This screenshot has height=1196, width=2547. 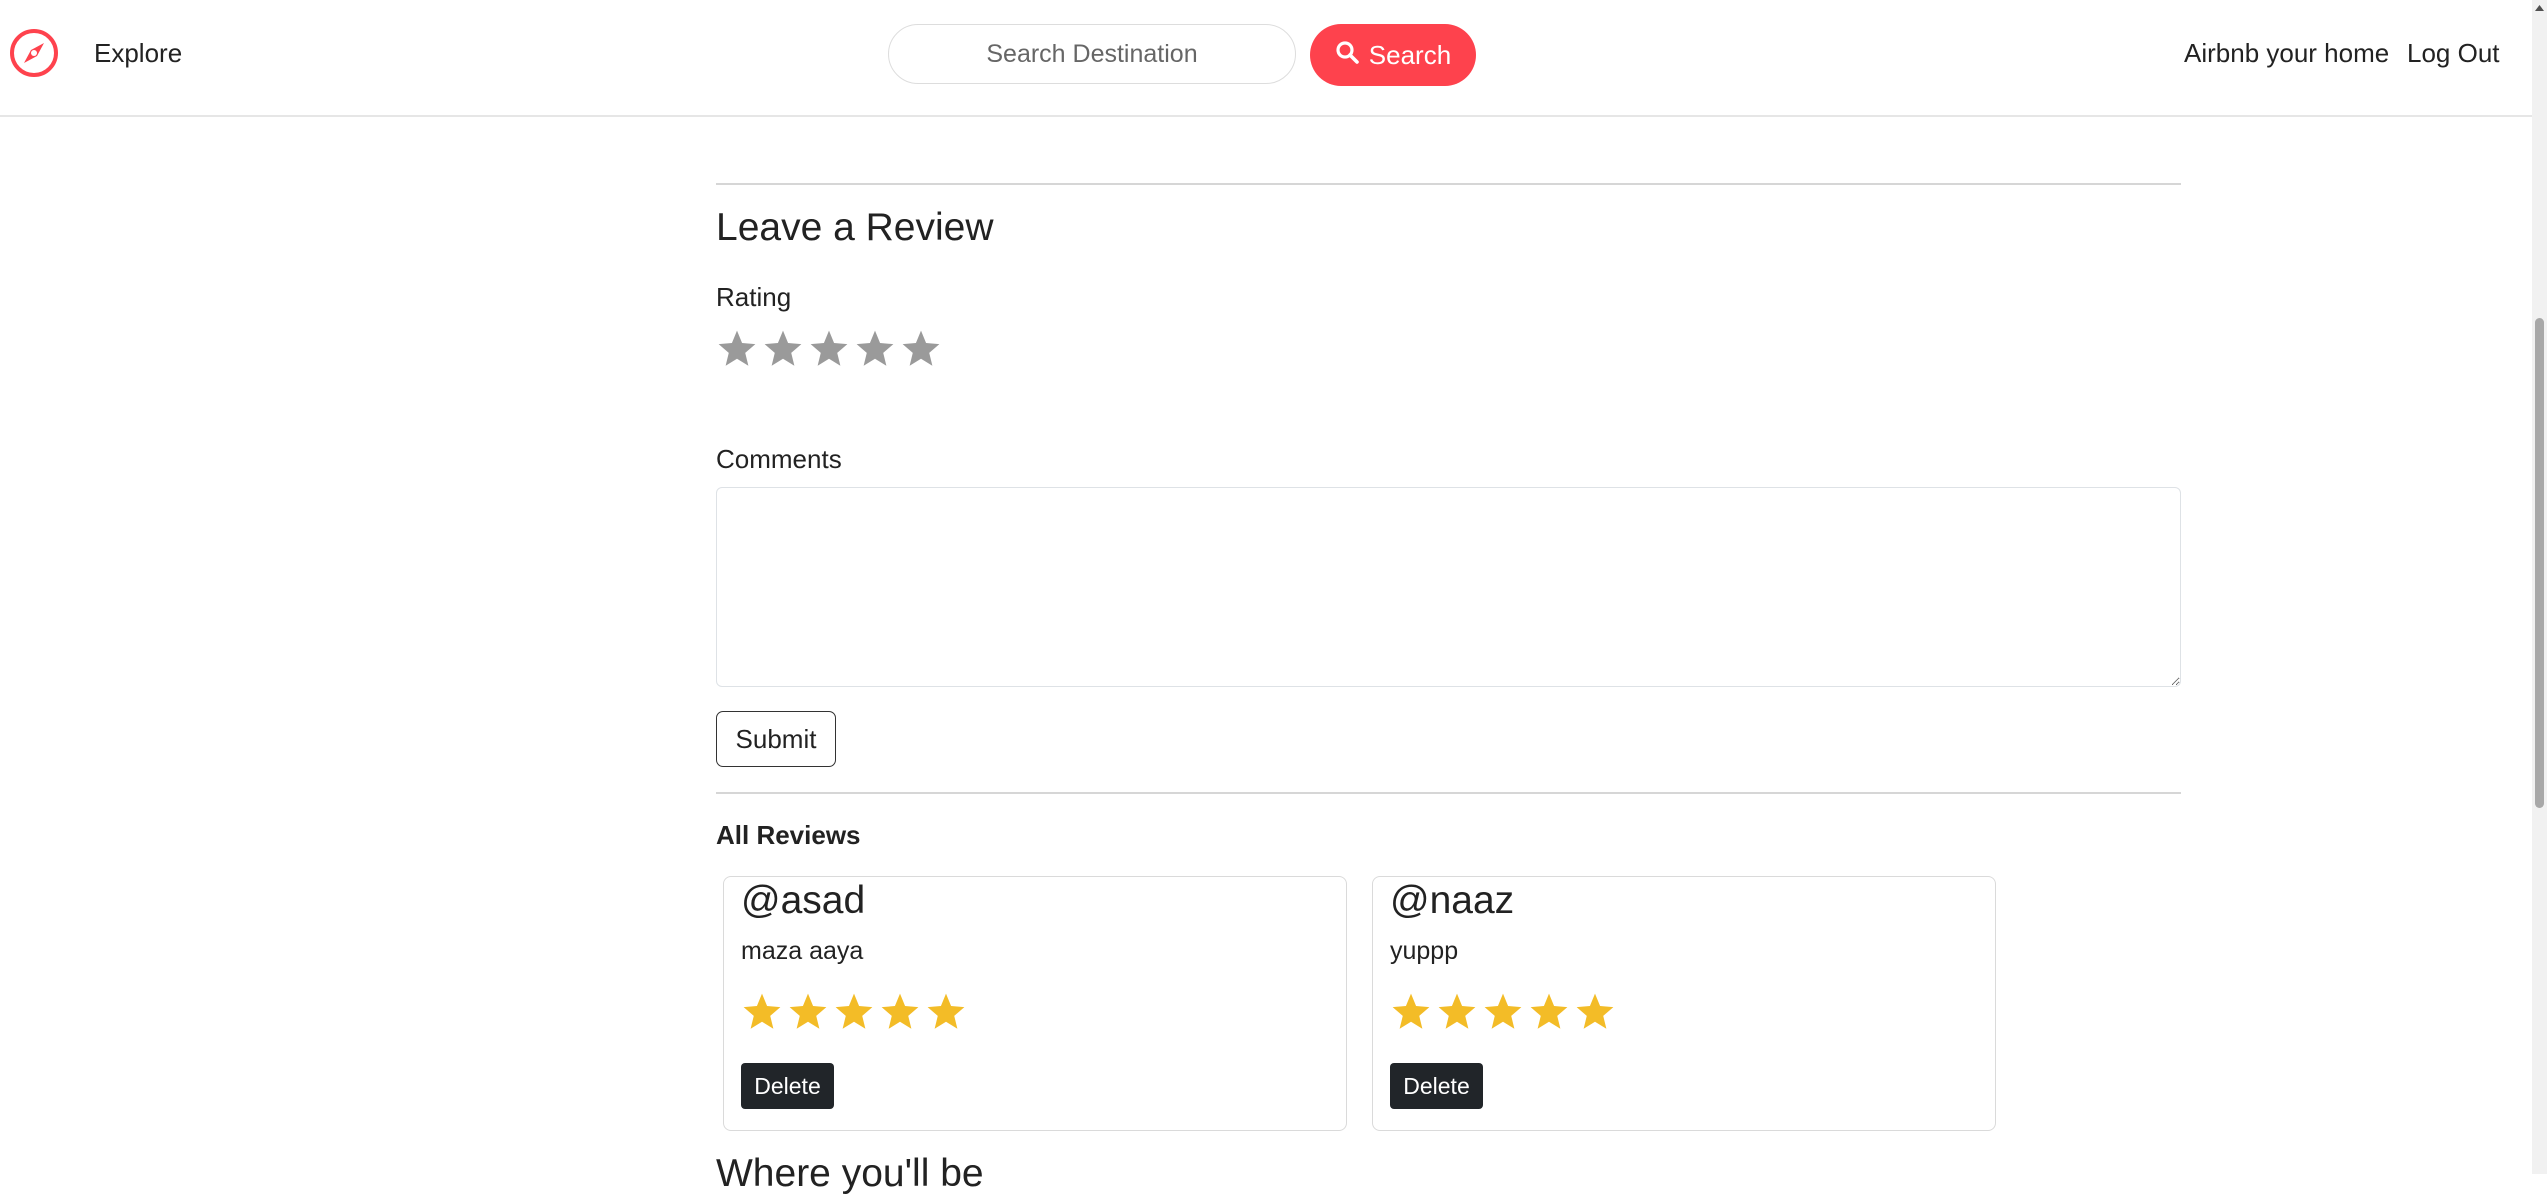 What do you see at coordinates (1410, 54) in the screenshot?
I see `search-button-label: Search` at bounding box center [1410, 54].